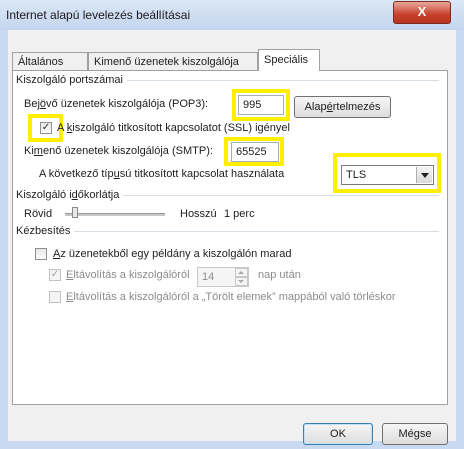 This screenshot has height=449, width=464. What do you see at coordinates (208, 277) in the screenshot?
I see `remove-after-days-value: 14` at bounding box center [208, 277].